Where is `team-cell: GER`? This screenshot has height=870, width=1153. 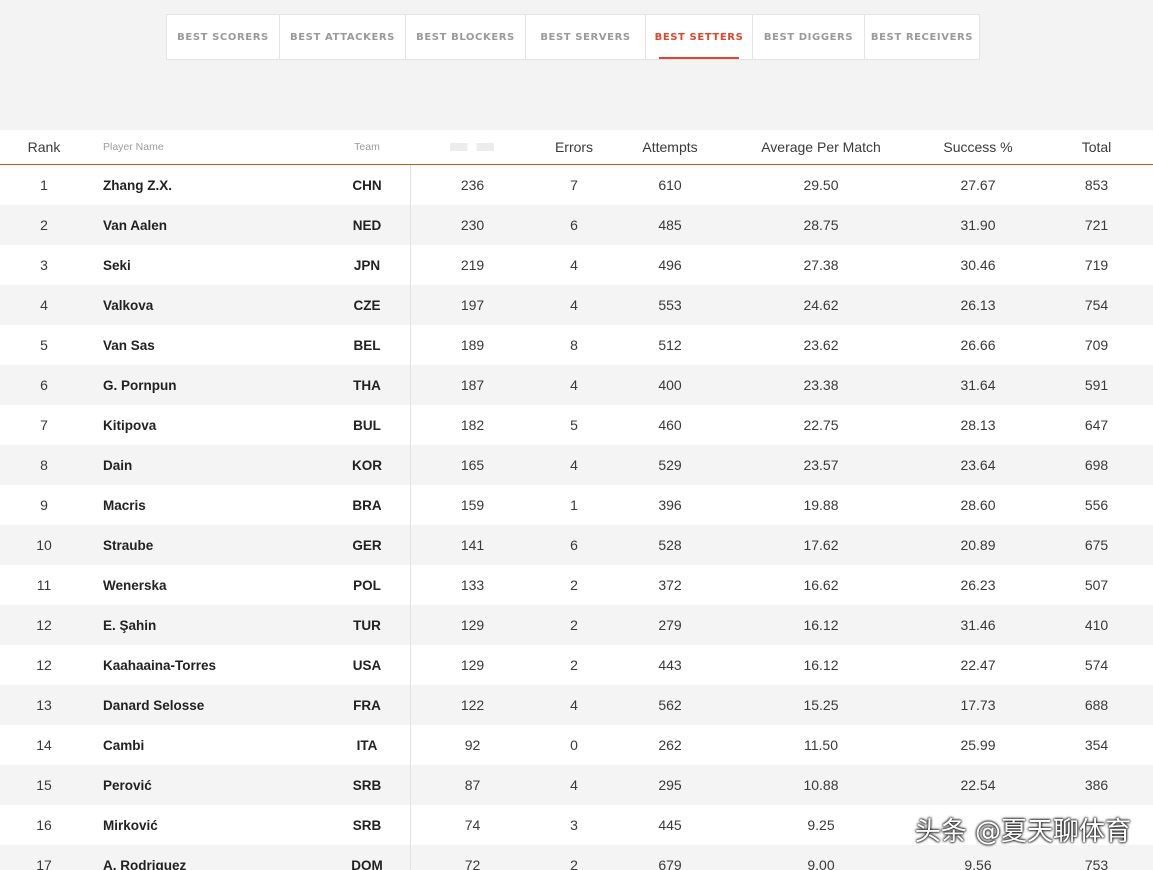 team-cell: GER is located at coordinates (367, 545).